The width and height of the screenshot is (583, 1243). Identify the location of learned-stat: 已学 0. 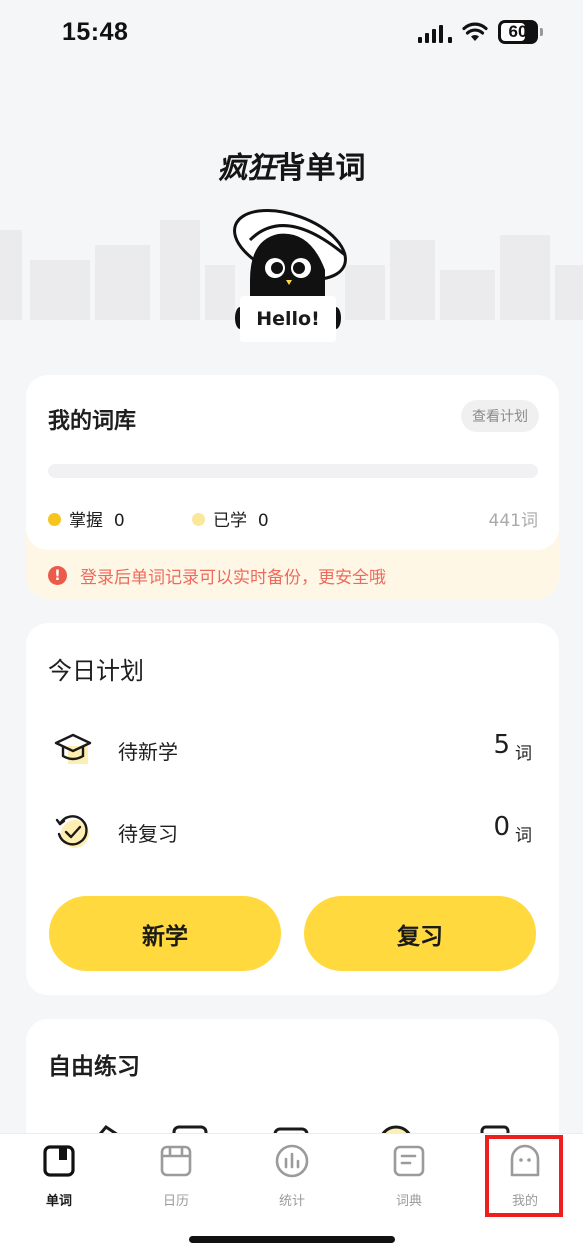
(230, 518).